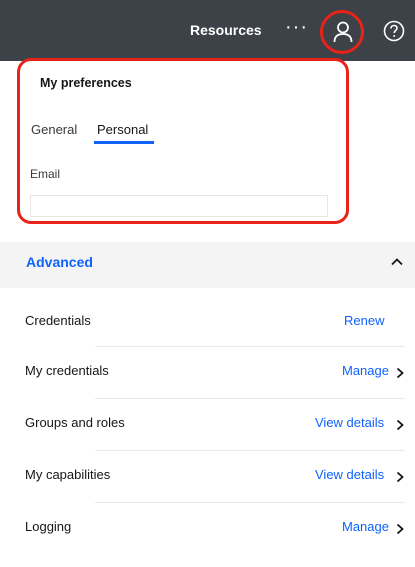 The image size is (415, 567). What do you see at coordinates (59, 262) in the screenshot?
I see `advanced-title: Advanced` at bounding box center [59, 262].